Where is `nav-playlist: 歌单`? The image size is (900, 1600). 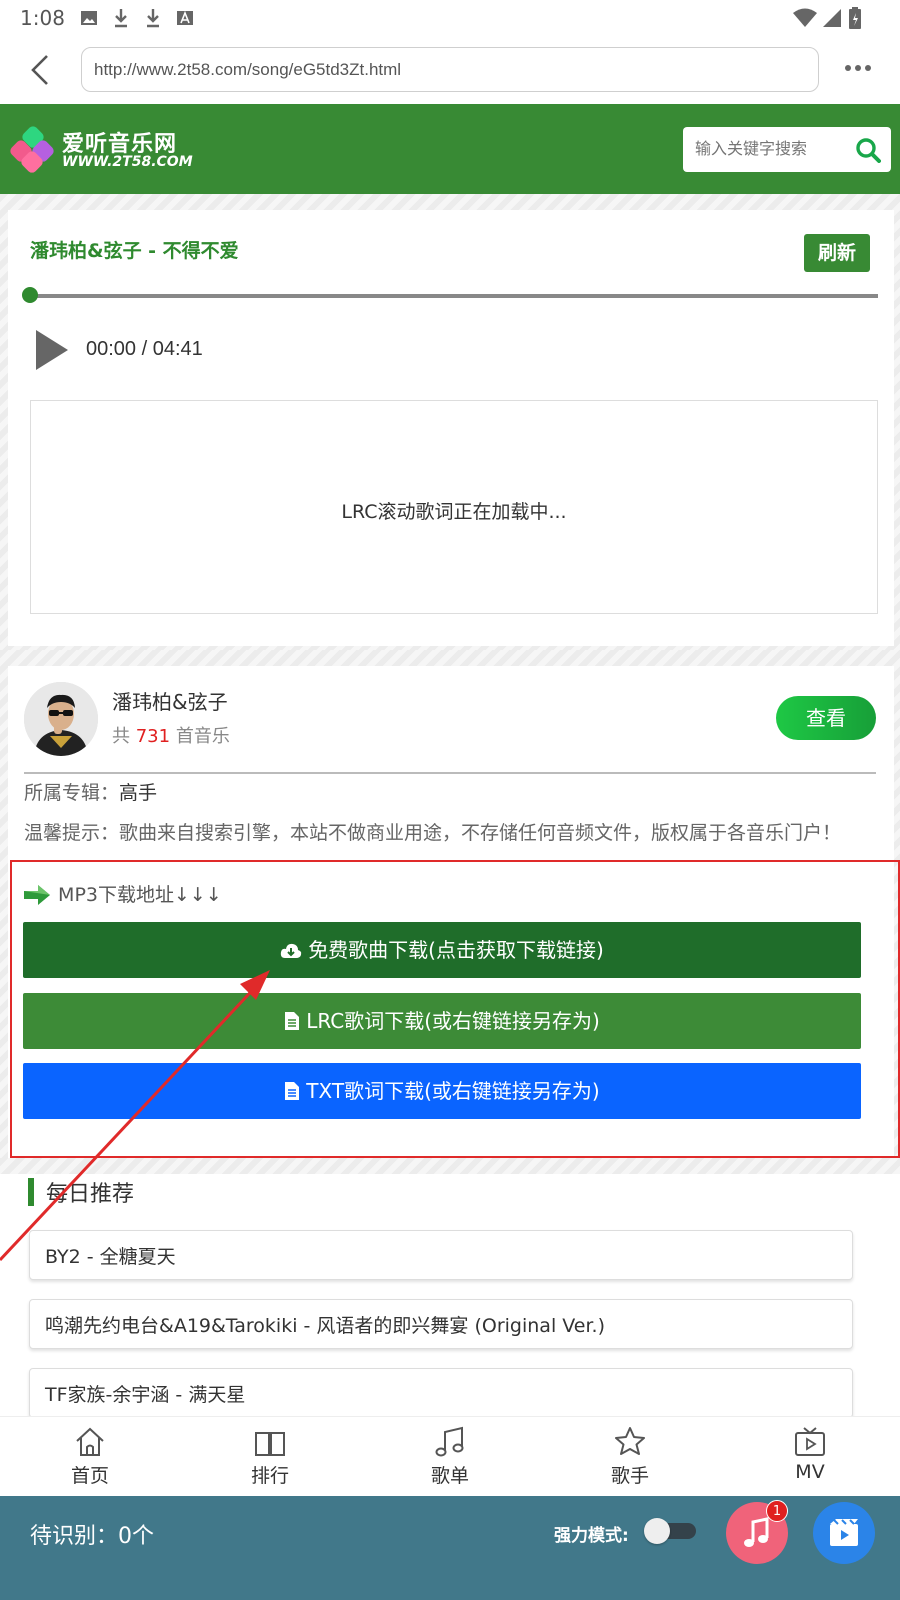
nav-playlist: 歌单 is located at coordinates (450, 1460).